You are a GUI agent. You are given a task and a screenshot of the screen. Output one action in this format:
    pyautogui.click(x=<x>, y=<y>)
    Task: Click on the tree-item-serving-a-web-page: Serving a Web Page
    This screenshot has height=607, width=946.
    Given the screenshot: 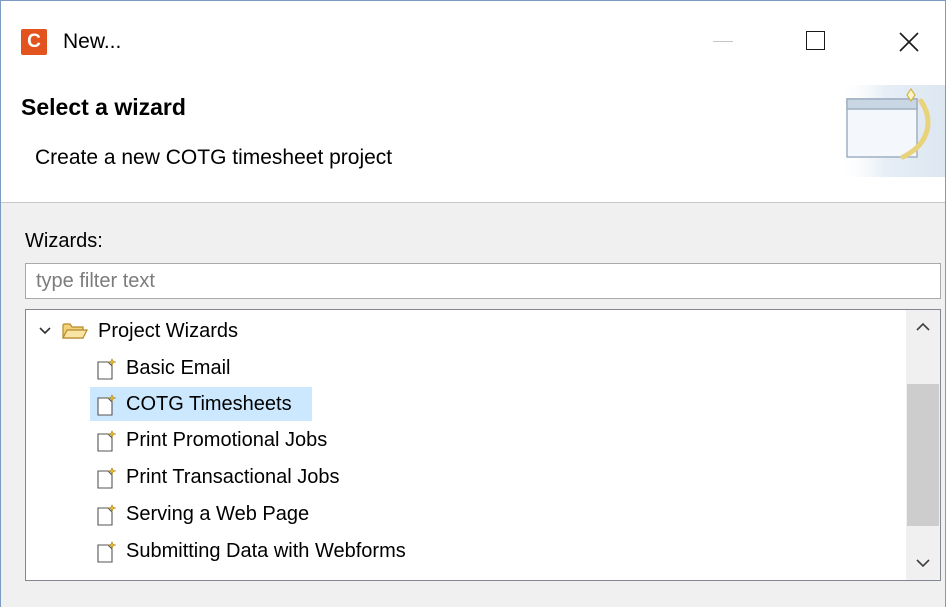 What is the action you would take?
    pyautogui.click(x=240, y=514)
    